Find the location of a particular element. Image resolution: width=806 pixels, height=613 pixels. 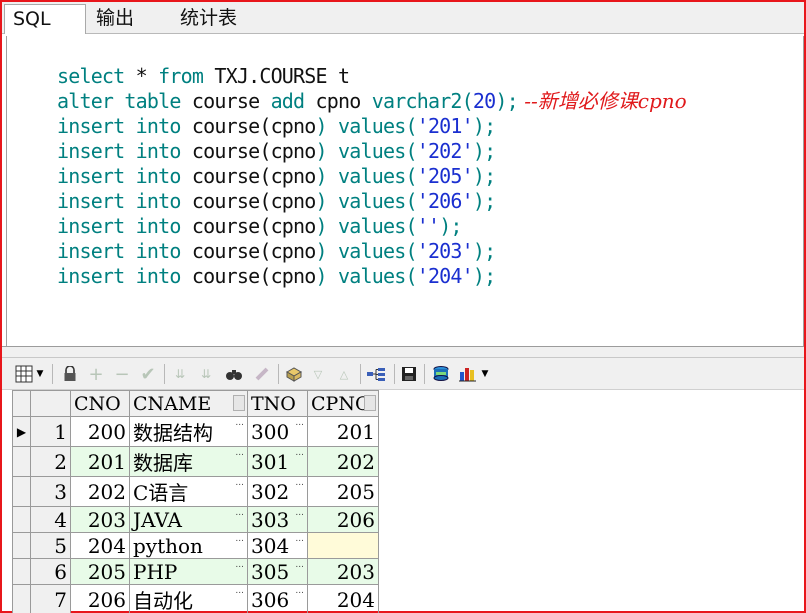

table-row: 4 203 JAVA... 303... 206 is located at coordinates (195, 519).